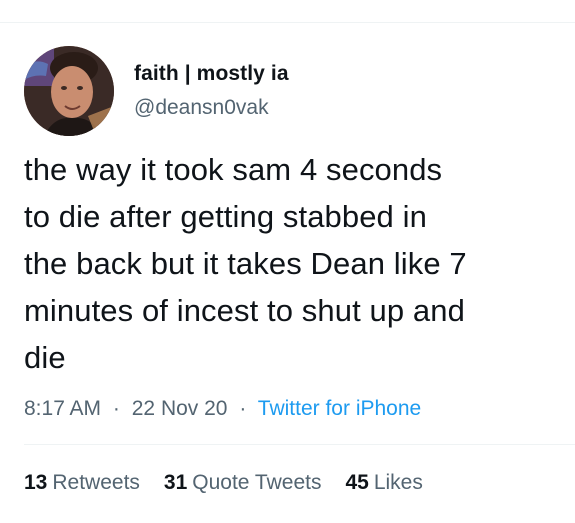 Image resolution: width=575 pixels, height=523 pixels. Describe the element at coordinates (36, 482) in the screenshot. I see `retweets-count: 13` at that location.